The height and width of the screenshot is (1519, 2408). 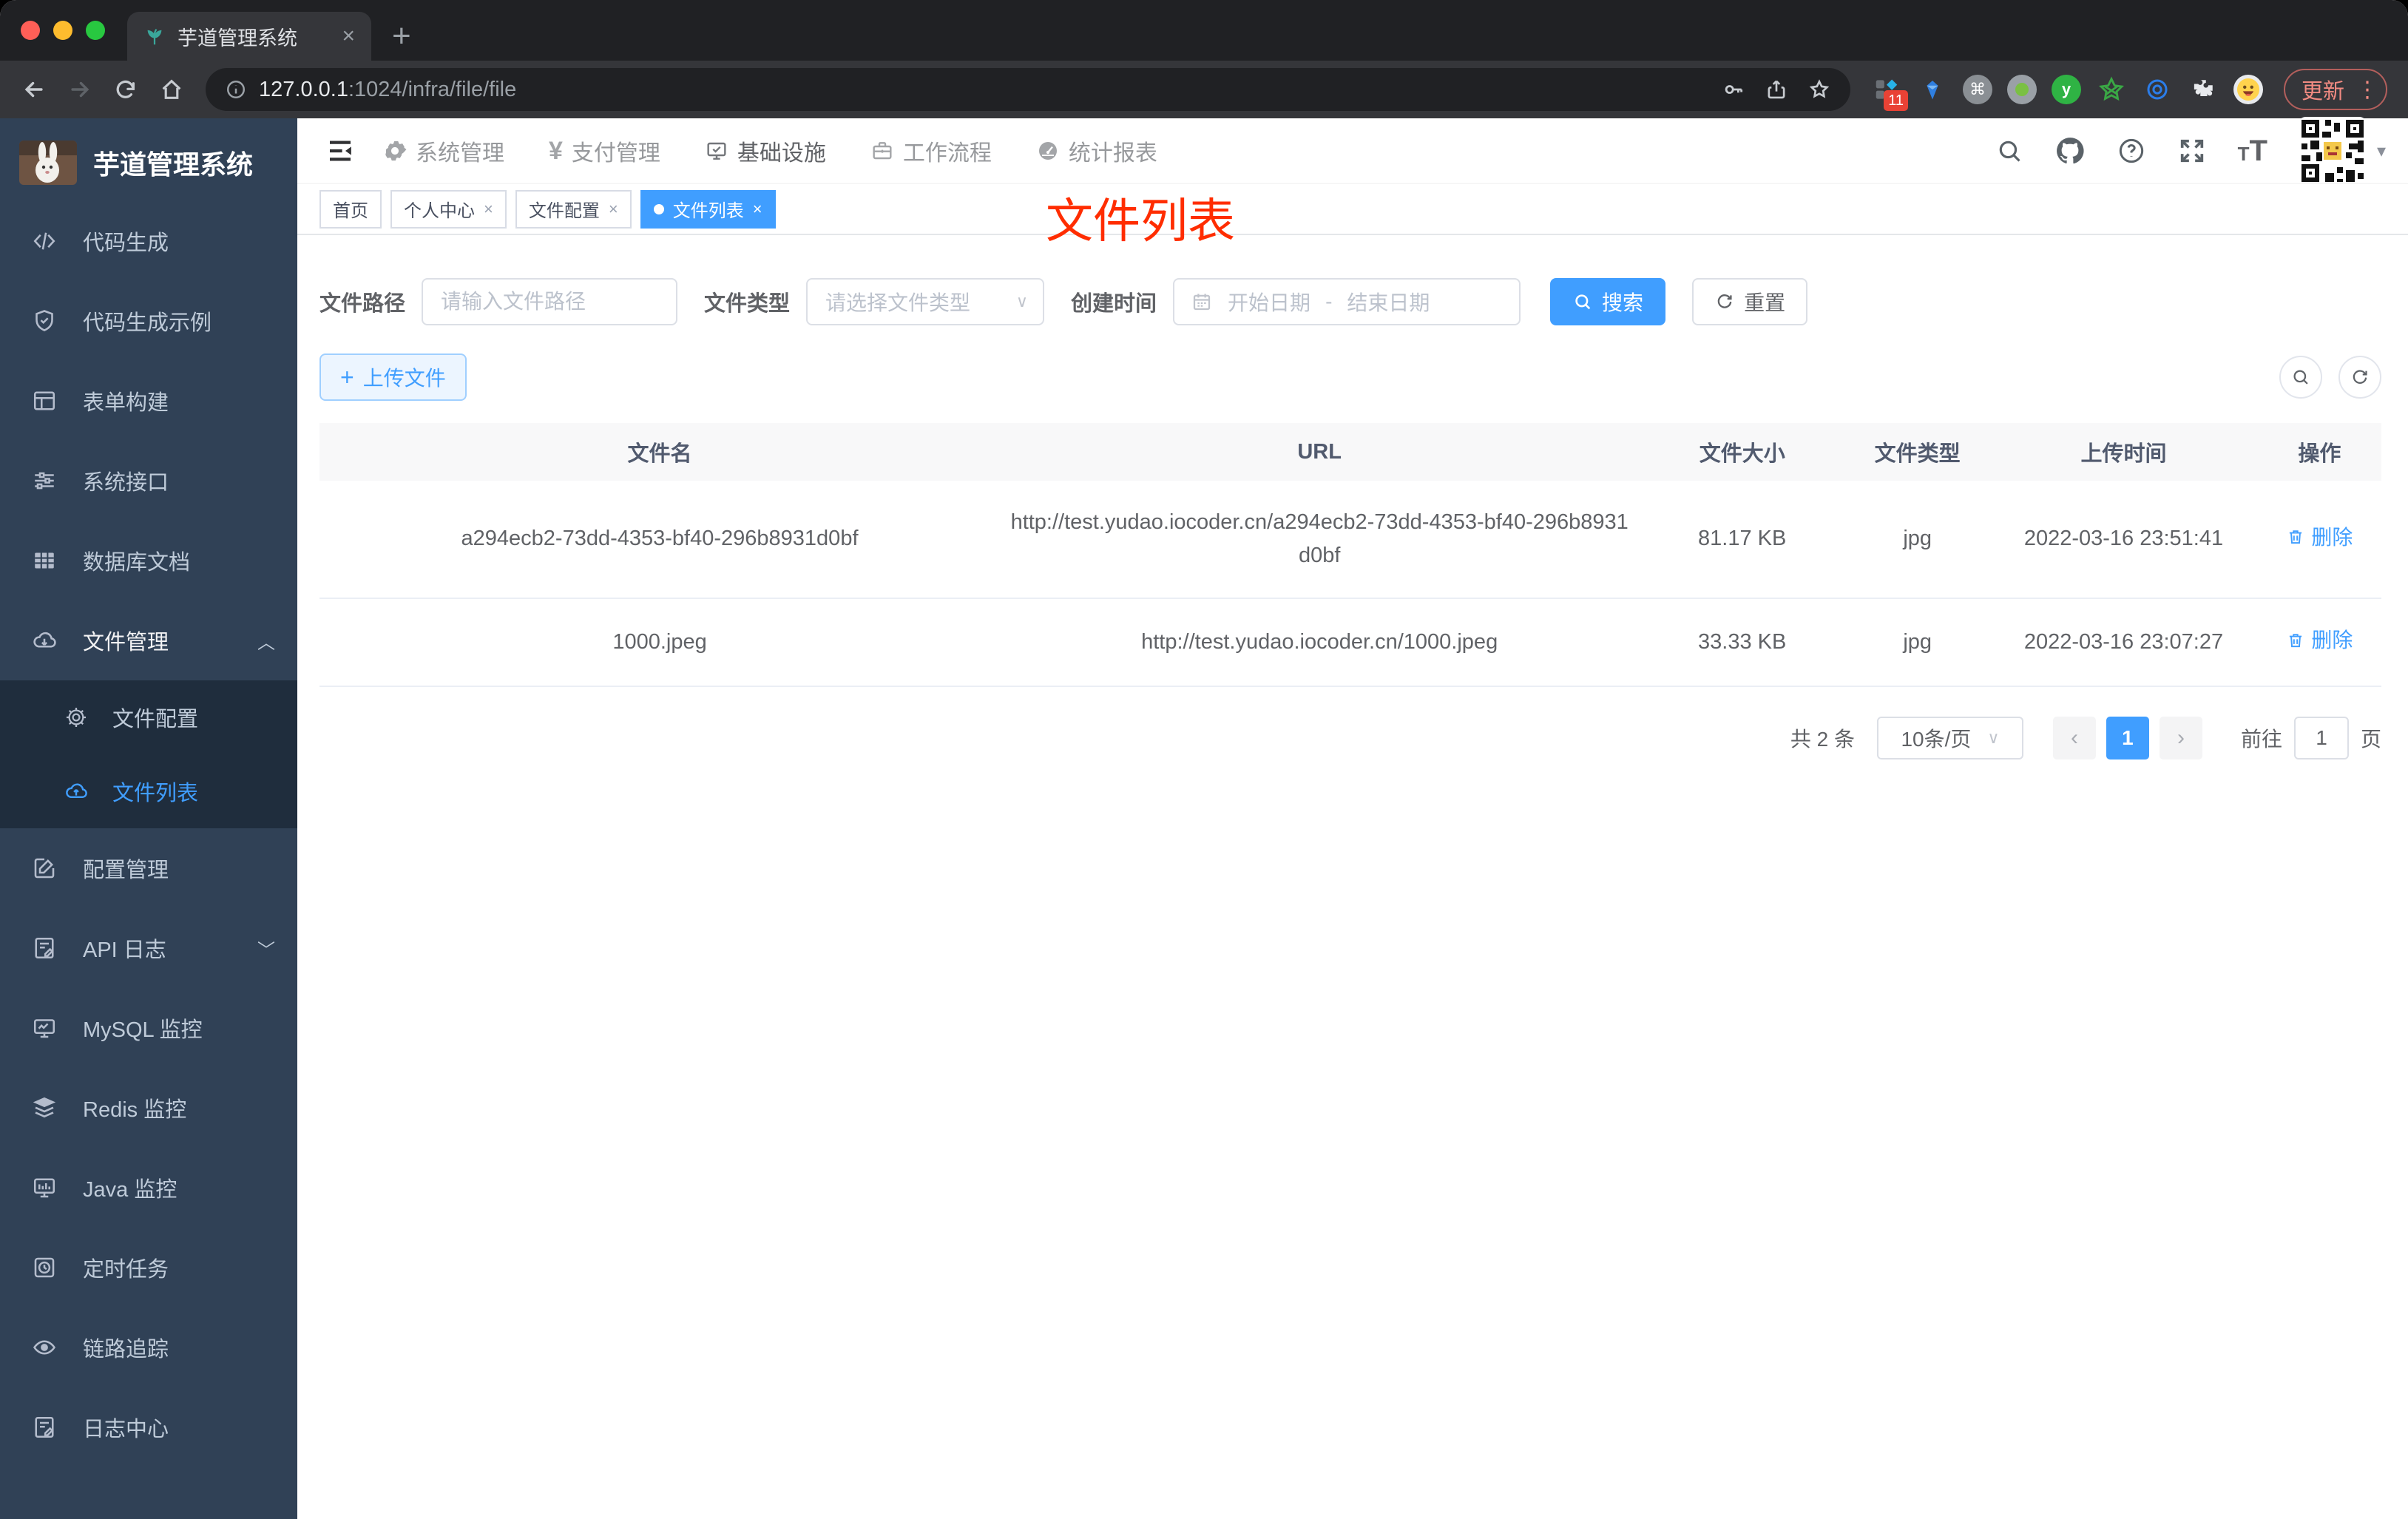 I want to click on reload-icon, so click(x=125, y=89).